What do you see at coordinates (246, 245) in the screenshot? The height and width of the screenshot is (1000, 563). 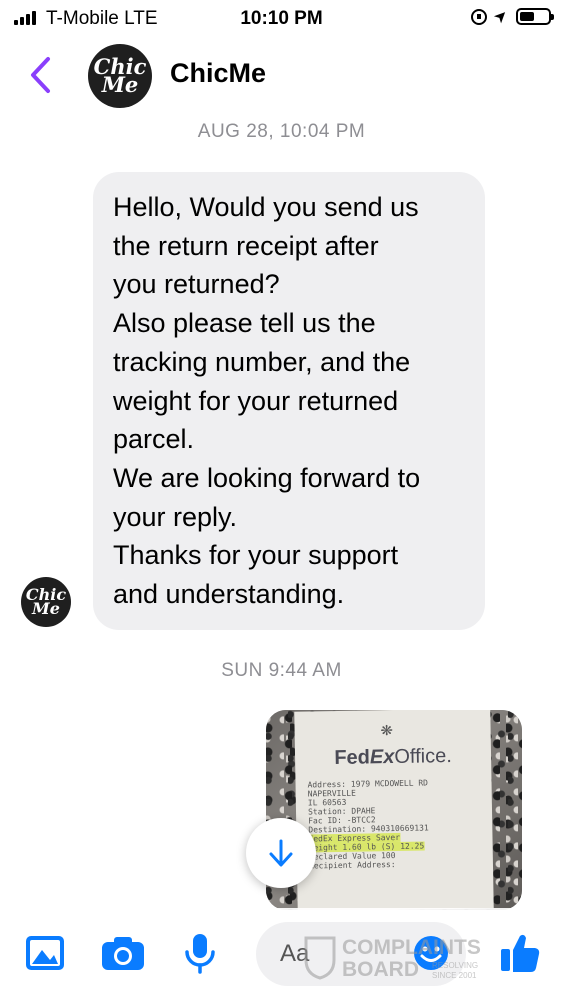 I see `message-line: the return receipt after` at bounding box center [246, 245].